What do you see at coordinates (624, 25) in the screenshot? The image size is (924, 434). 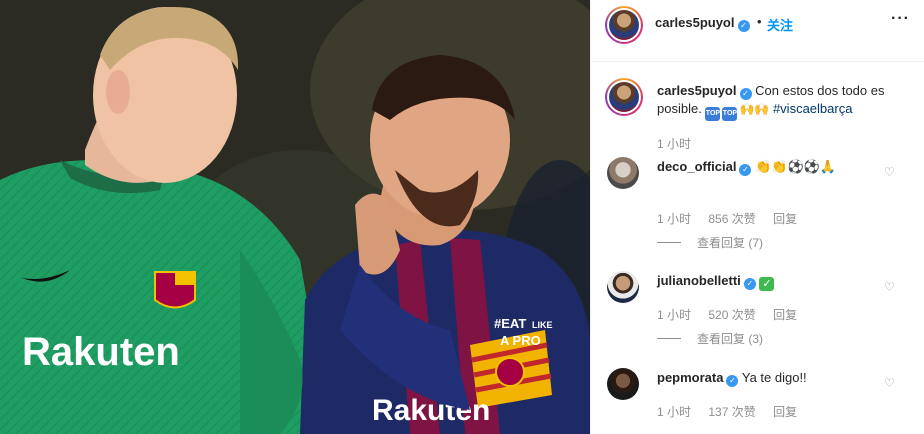 I see `author-avatar` at bounding box center [624, 25].